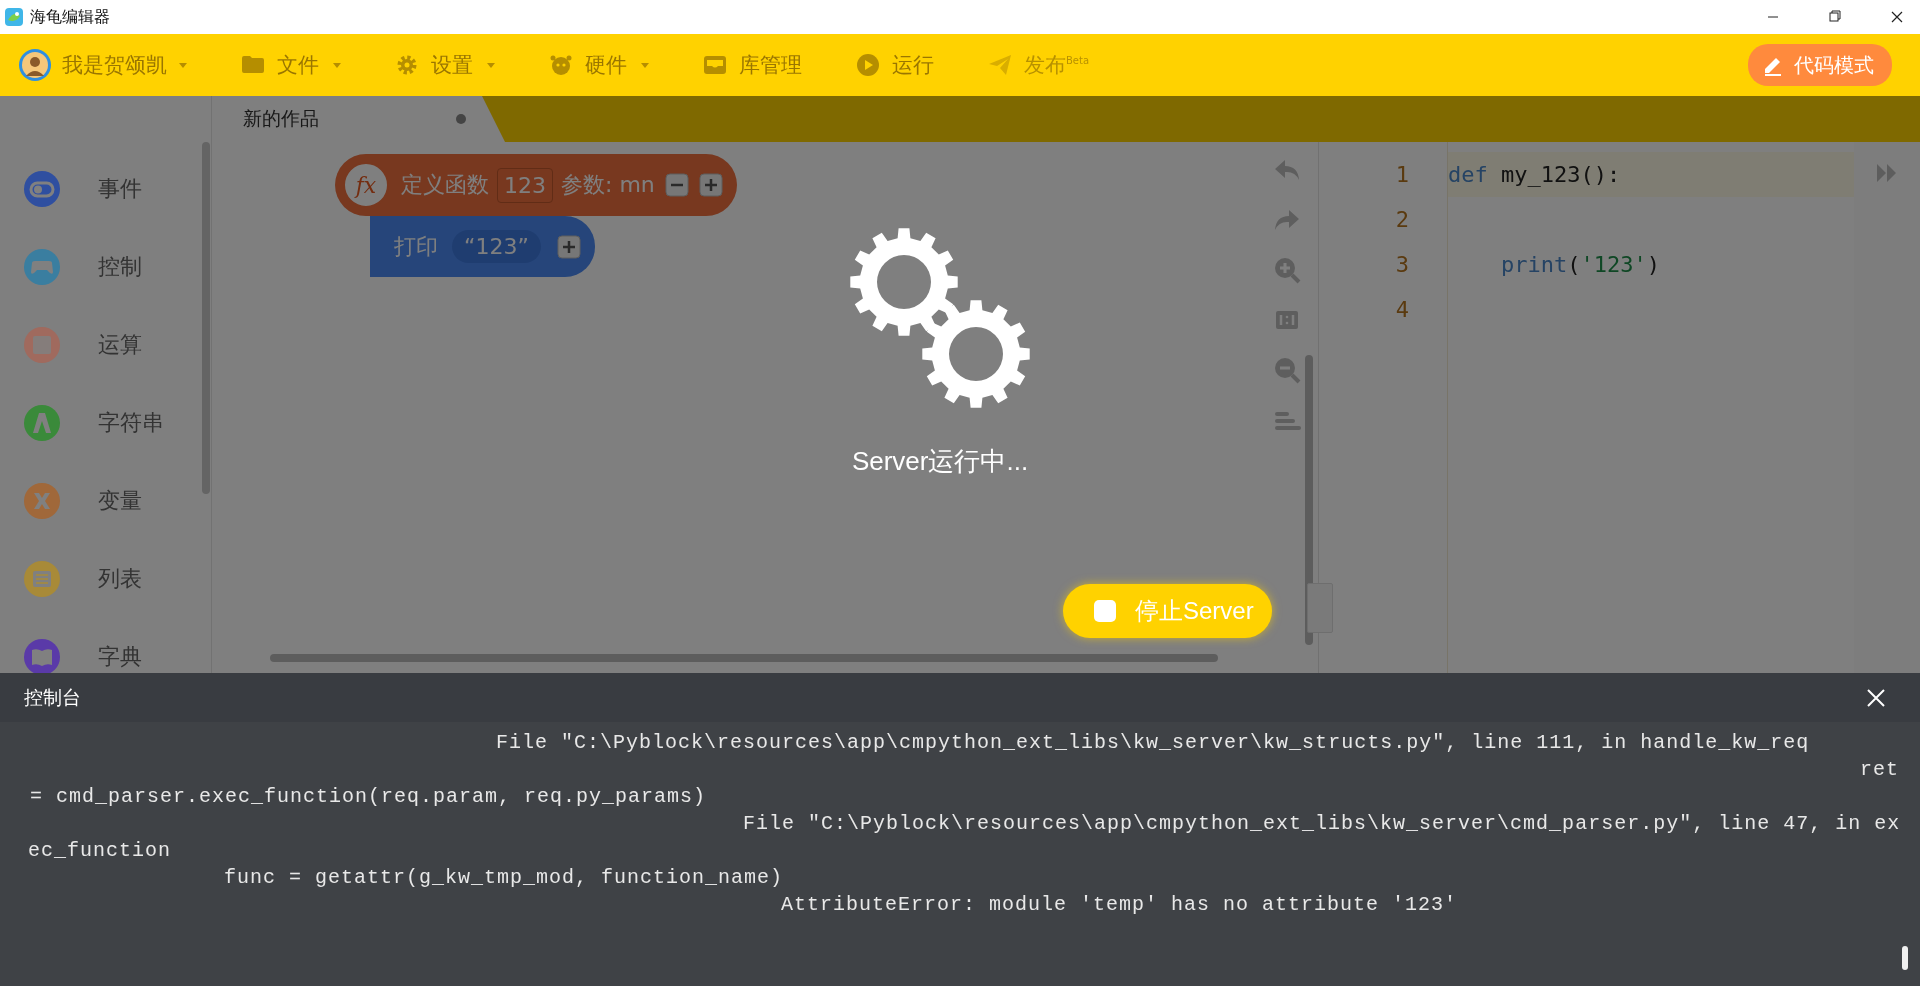  What do you see at coordinates (1153, 743) in the screenshot?
I see `console-line: File "C:\Pyblock\resources\app\cmpython_ext_libs\kw_server\kw_structs.py", line 111, in handle_kw_req` at bounding box center [1153, 743].